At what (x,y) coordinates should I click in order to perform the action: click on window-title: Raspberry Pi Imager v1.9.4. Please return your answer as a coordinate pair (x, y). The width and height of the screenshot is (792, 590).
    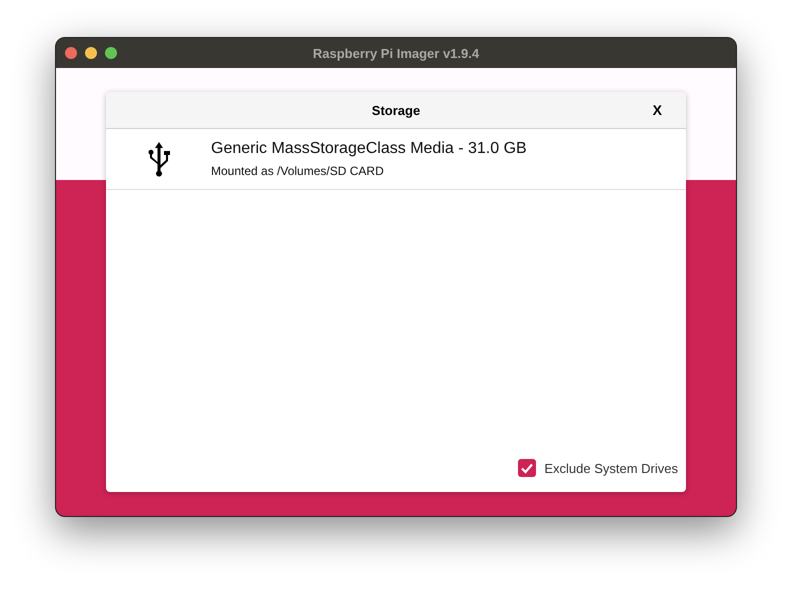
    Looking at the image, I should click on (396, 53).